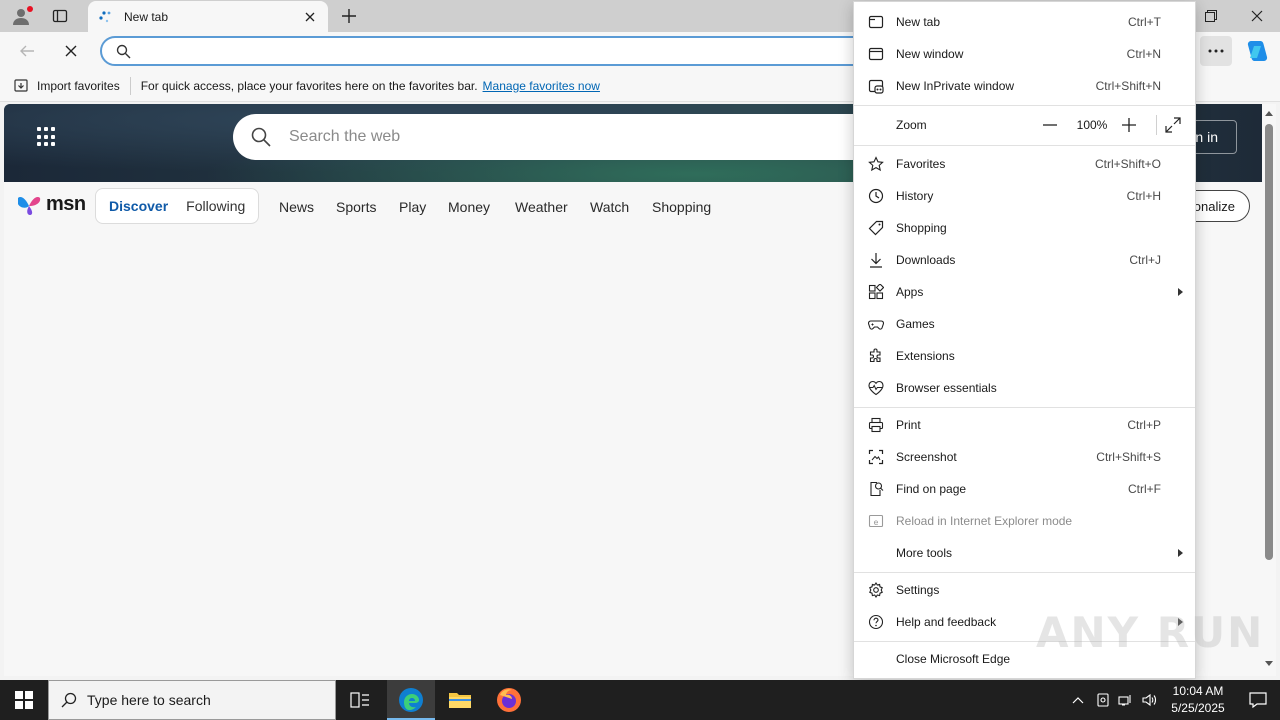 Image resolution: width=1280 pixels, height=720 pixels. What do you see at coordinates (47, 137) in the screenshot?
I see `app-launcher-icon` at bounding box center [47, 137].